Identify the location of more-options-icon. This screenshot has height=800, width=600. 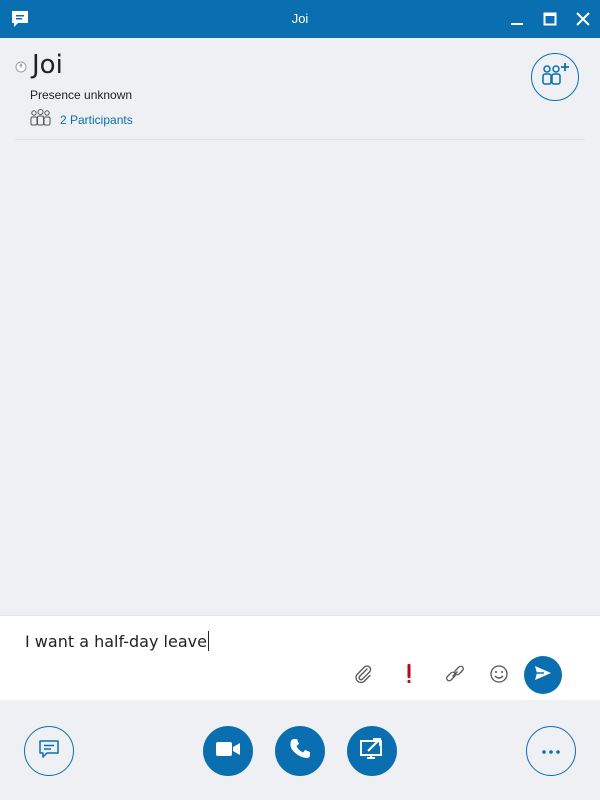
(551, 751).